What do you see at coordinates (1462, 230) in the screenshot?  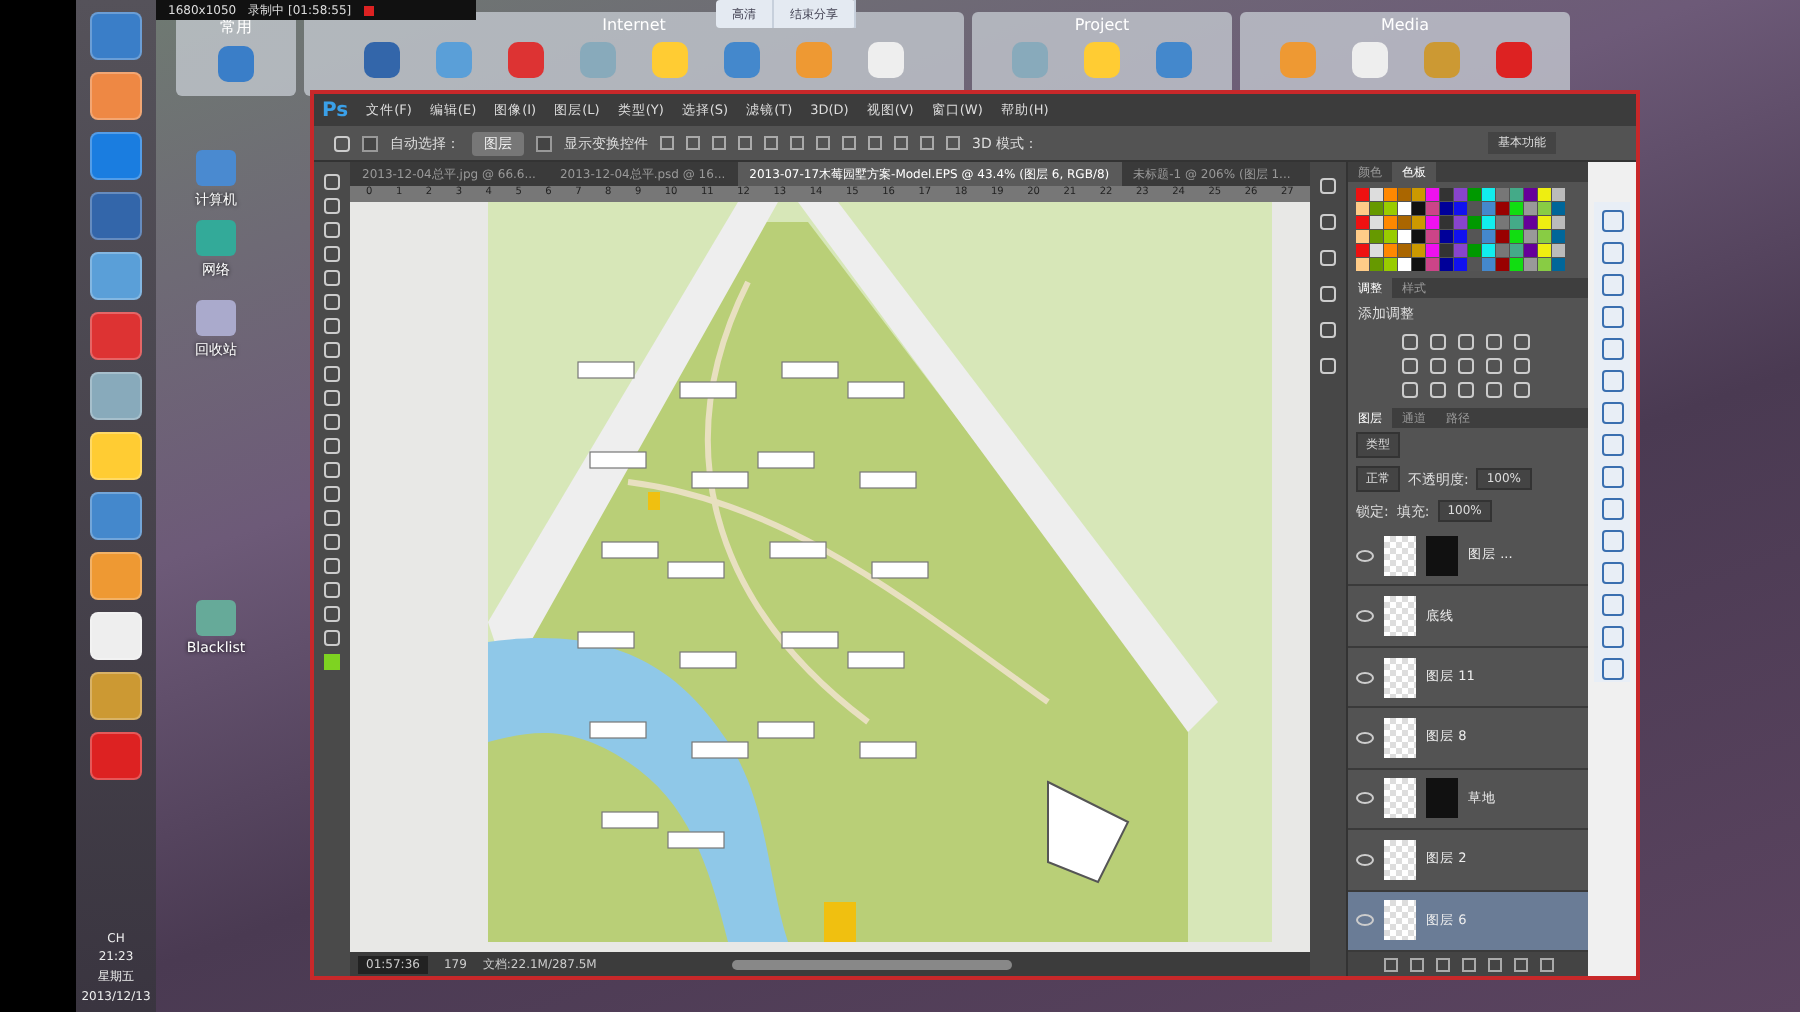 I see `swatch-grid-drawing` at bounding box center [1462, 230].